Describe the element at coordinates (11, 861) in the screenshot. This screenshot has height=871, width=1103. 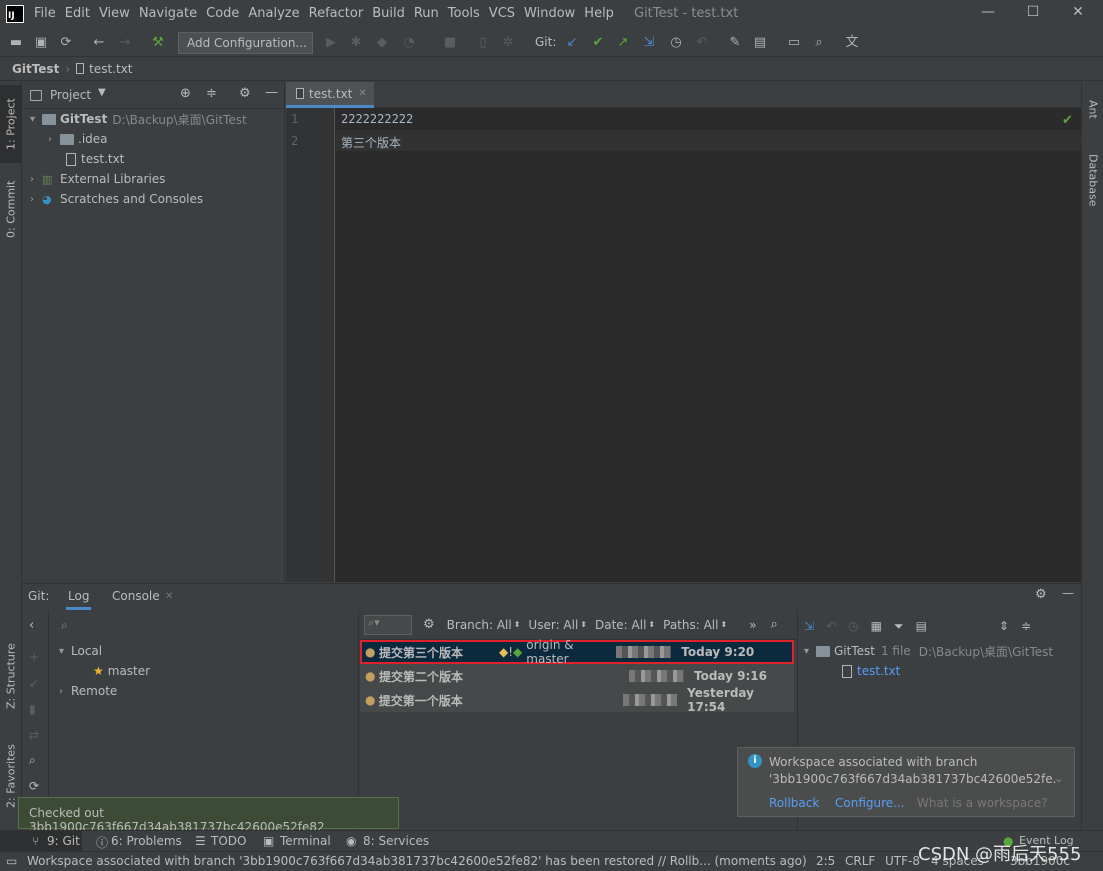
I see `status-toggle-icon: ▭` at that location.